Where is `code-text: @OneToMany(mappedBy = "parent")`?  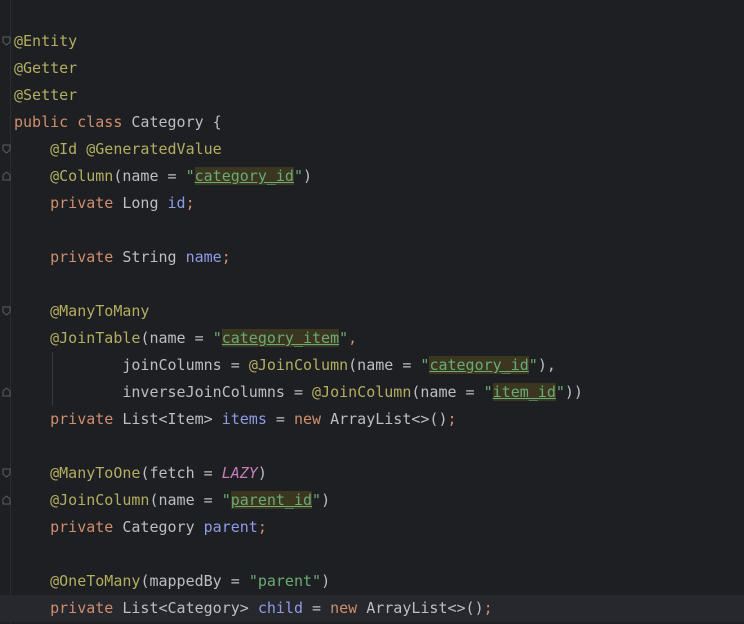
code-text: @OneToMany(mappedBy = "parent") is located at coordinates (172, 581).